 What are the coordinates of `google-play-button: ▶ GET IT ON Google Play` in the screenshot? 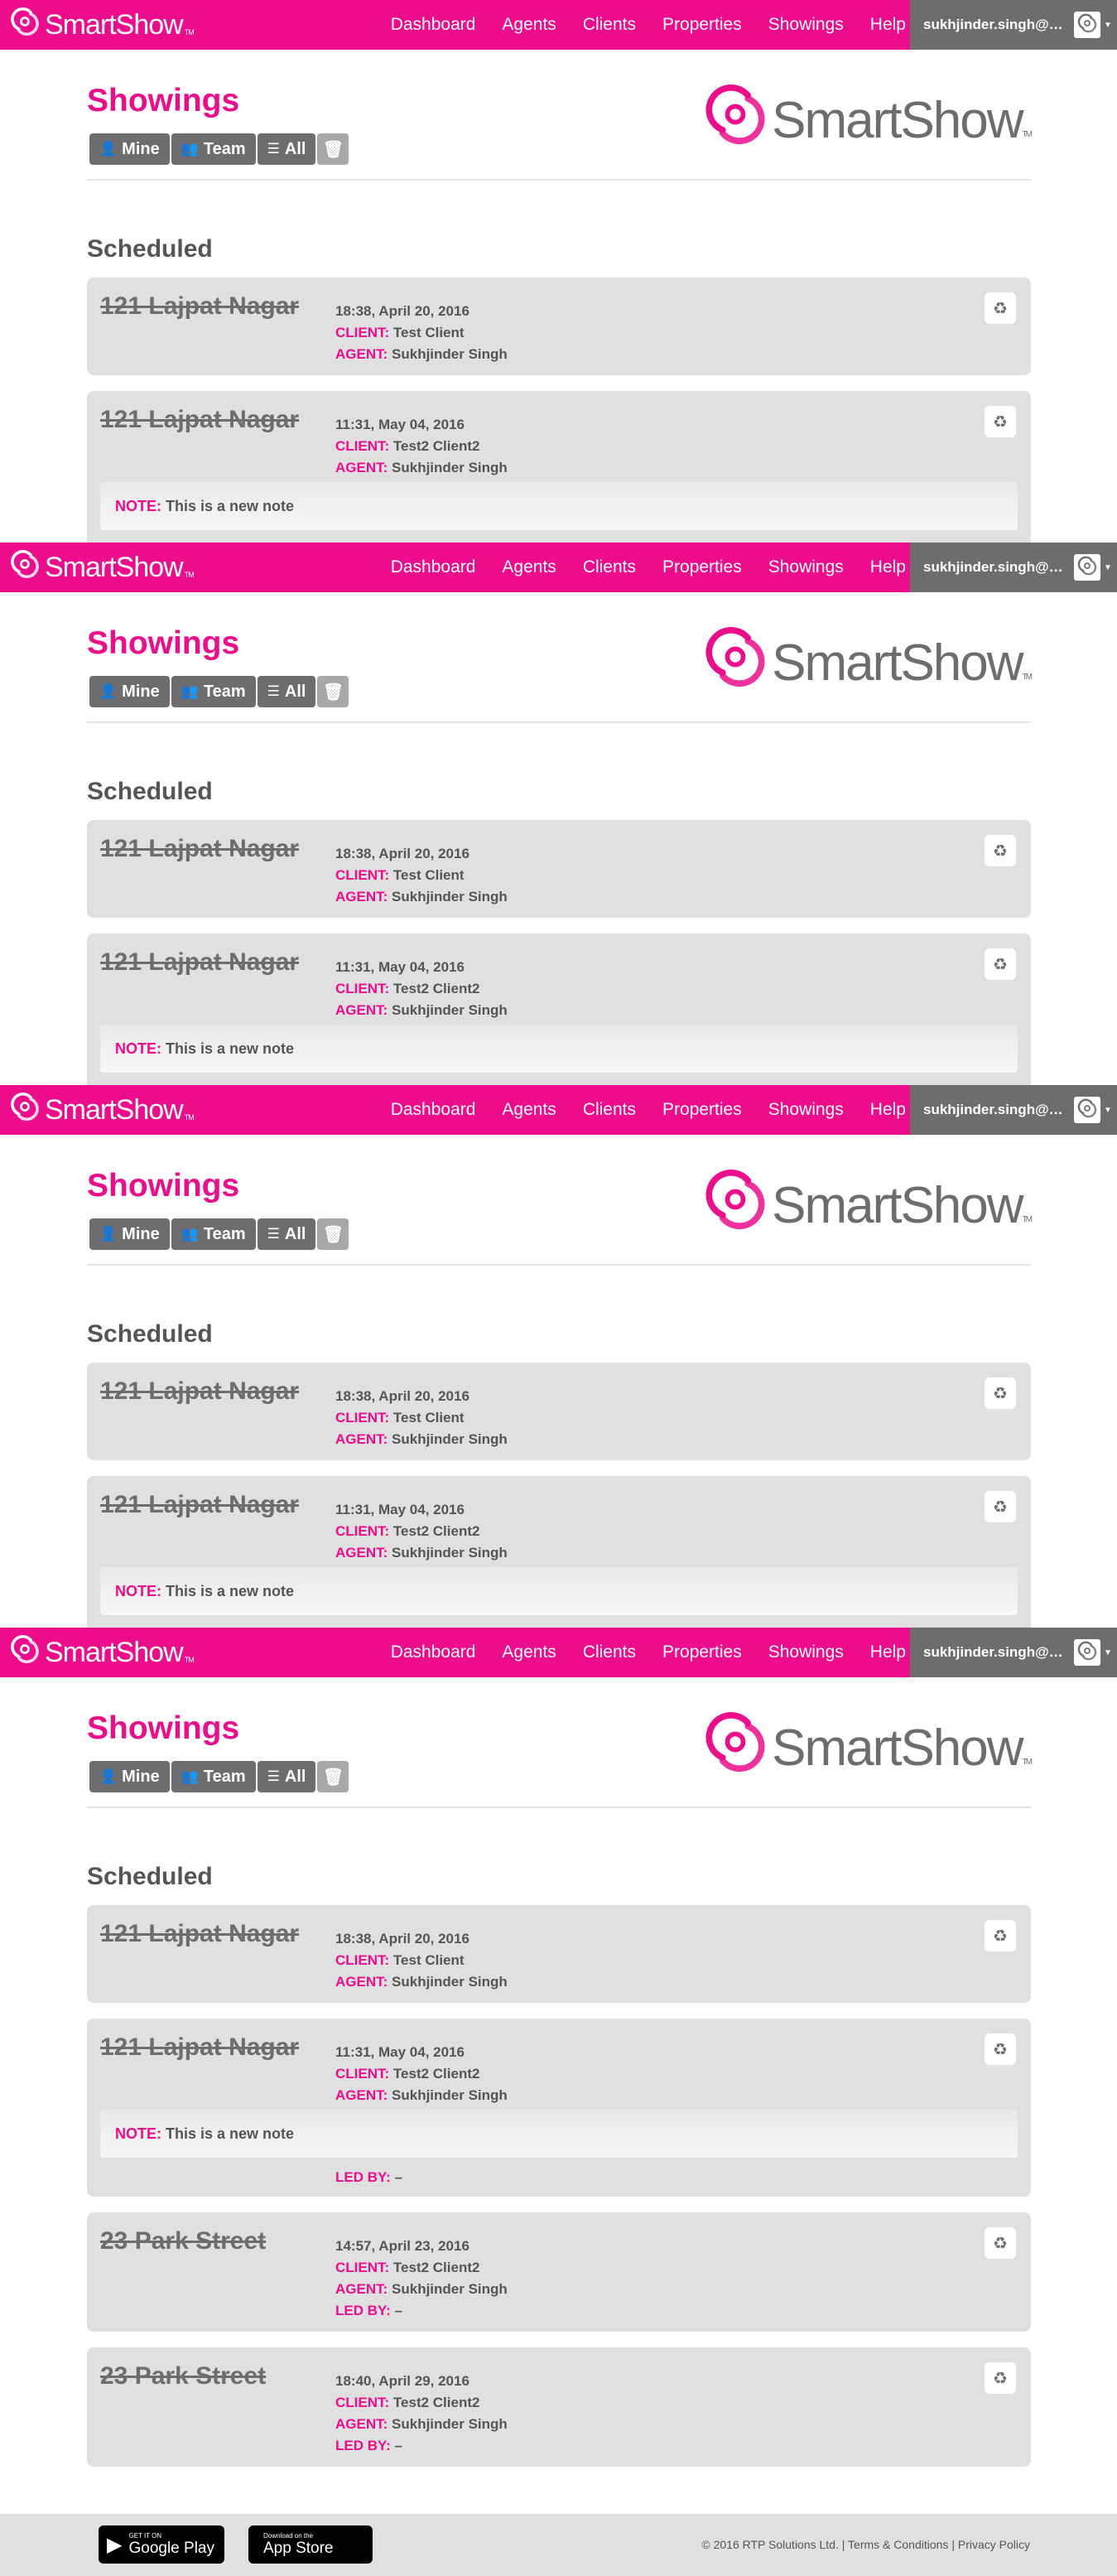 It's located at (161, 2544).